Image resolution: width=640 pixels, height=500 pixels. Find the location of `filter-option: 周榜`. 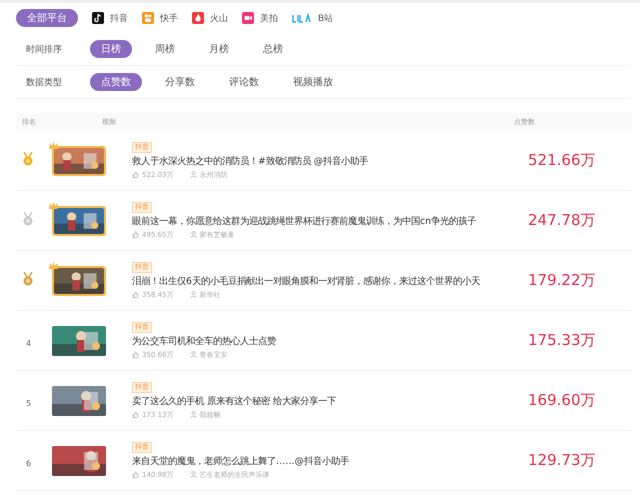

filter-option: 周榜 is located at coordinates (165, 49).